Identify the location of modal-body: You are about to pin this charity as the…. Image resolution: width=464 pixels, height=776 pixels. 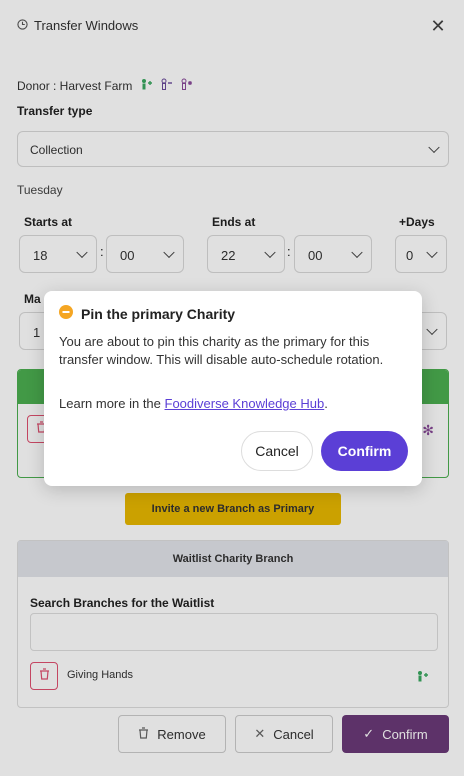
(221, 350).